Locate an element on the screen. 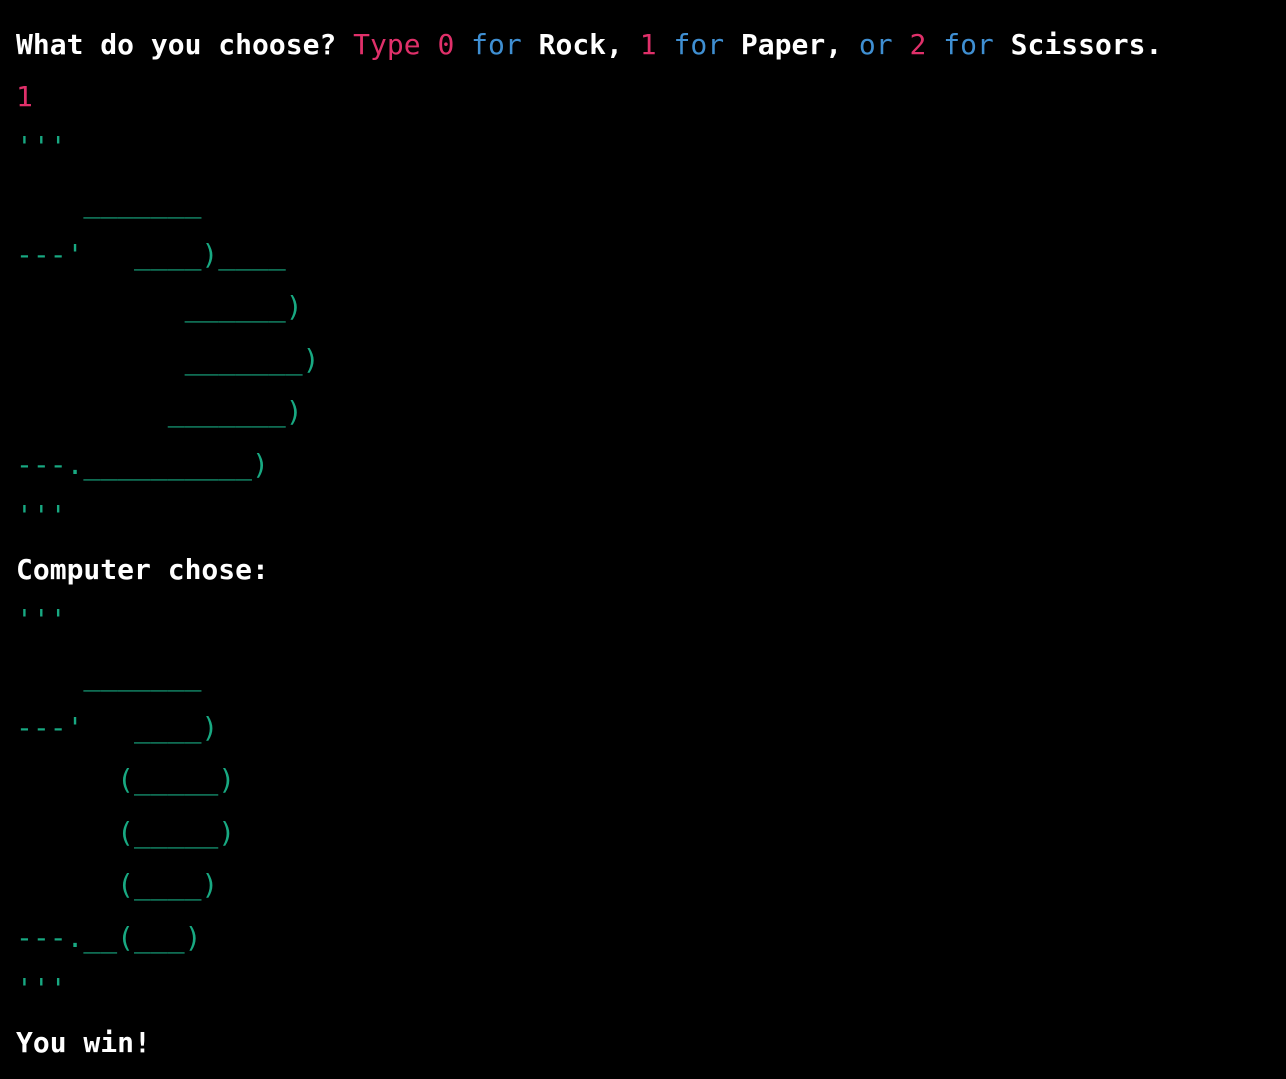 Image resolution: width=1286 pixels, height=1079 pixels. computer-chose-label: Computer chose: is located at coordinates (142, 569).